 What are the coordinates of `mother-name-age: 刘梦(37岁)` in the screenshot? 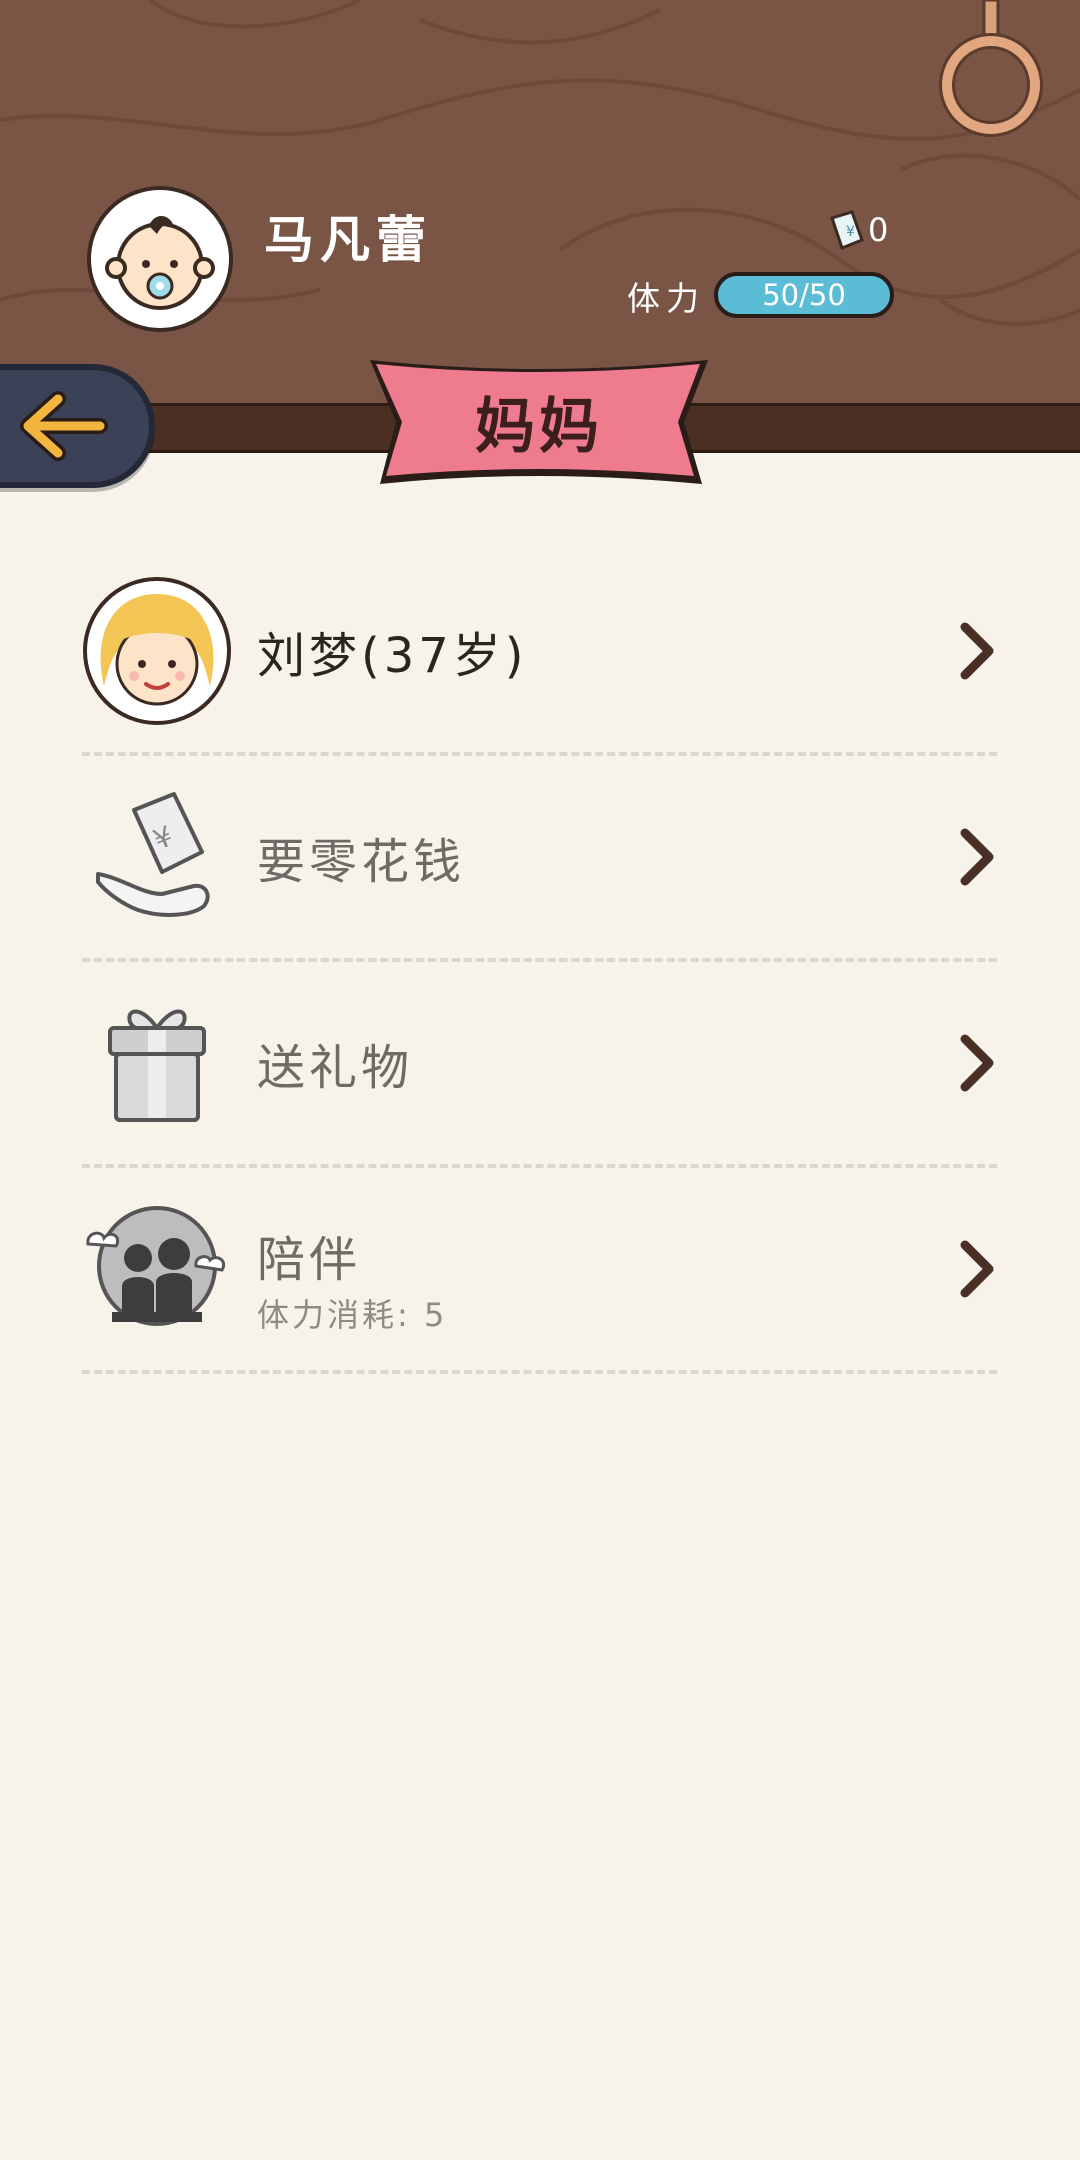 It's located at (392, 656).